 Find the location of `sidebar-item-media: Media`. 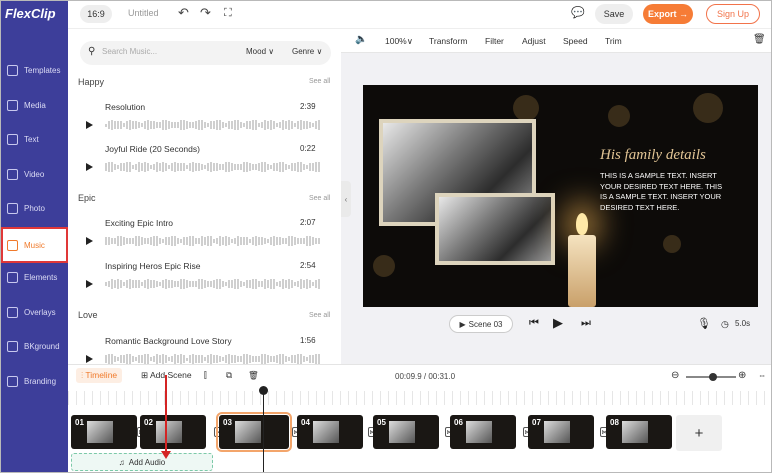

sidebar-item-media: Media is located at coordinates (34, 105).